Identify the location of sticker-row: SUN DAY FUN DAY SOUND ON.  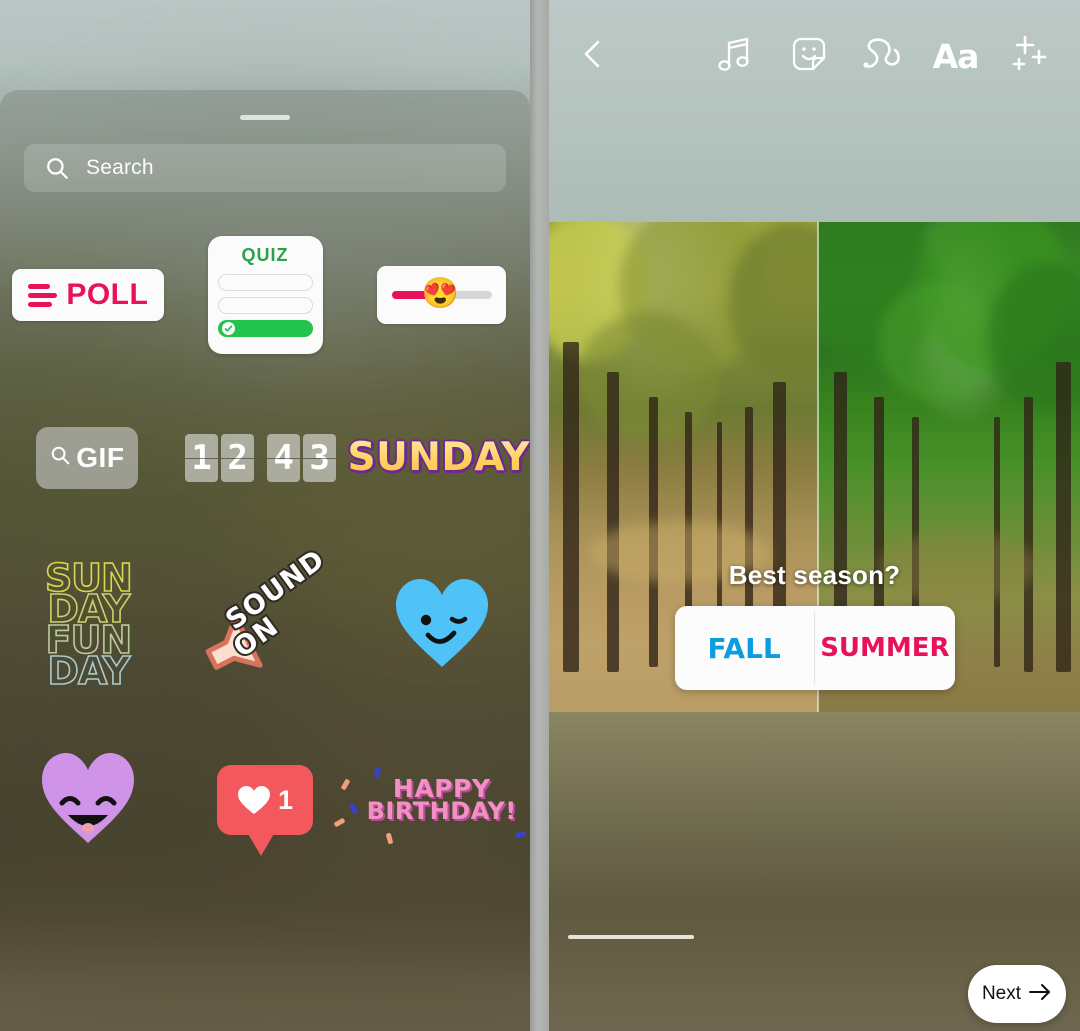
(265, 625).